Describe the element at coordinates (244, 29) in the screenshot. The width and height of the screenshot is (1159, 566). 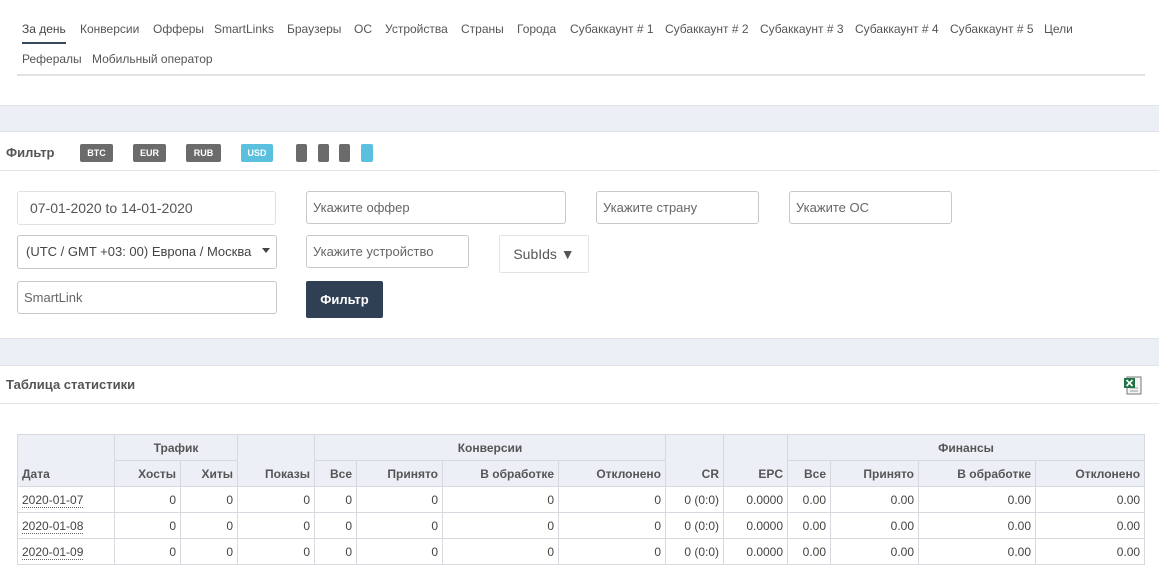
I see `tab-smartlinks: SmartLinks` at that location.